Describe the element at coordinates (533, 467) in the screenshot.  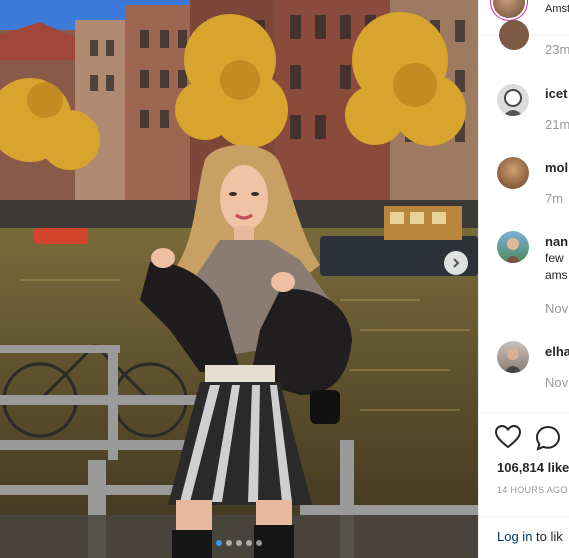
I see `like-count: 106,814 like` at that location.